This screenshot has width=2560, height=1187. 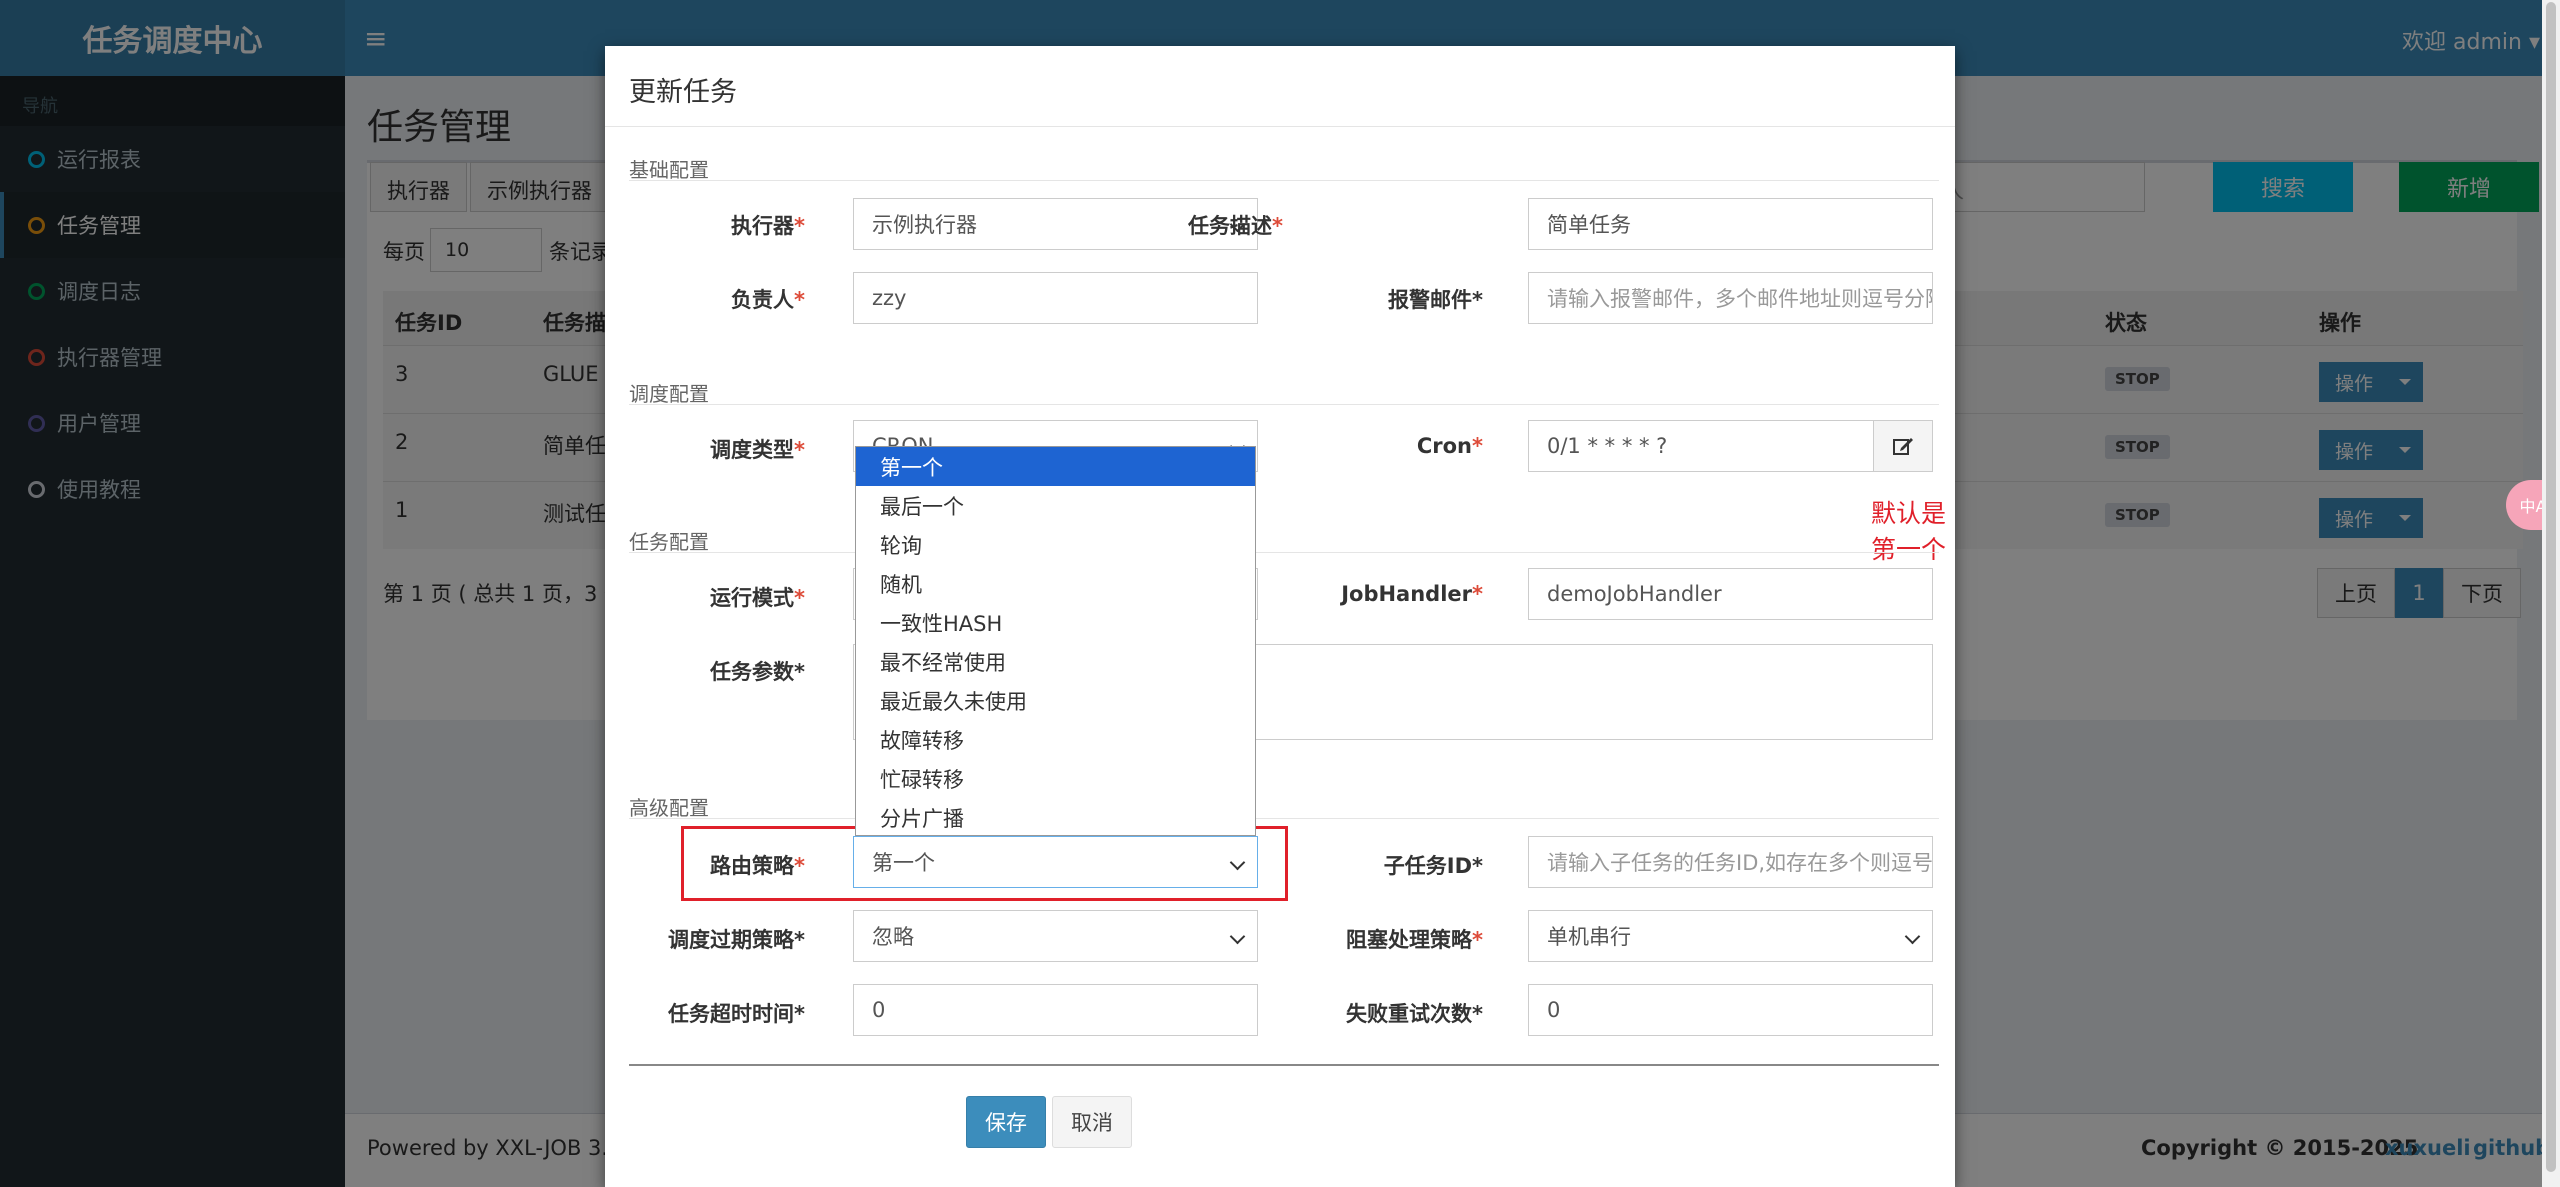 What do you see at coordinates (1055, 1010) in the screenshot?
I see `timeout-input: 0` at bounding box center [1055, 1010].